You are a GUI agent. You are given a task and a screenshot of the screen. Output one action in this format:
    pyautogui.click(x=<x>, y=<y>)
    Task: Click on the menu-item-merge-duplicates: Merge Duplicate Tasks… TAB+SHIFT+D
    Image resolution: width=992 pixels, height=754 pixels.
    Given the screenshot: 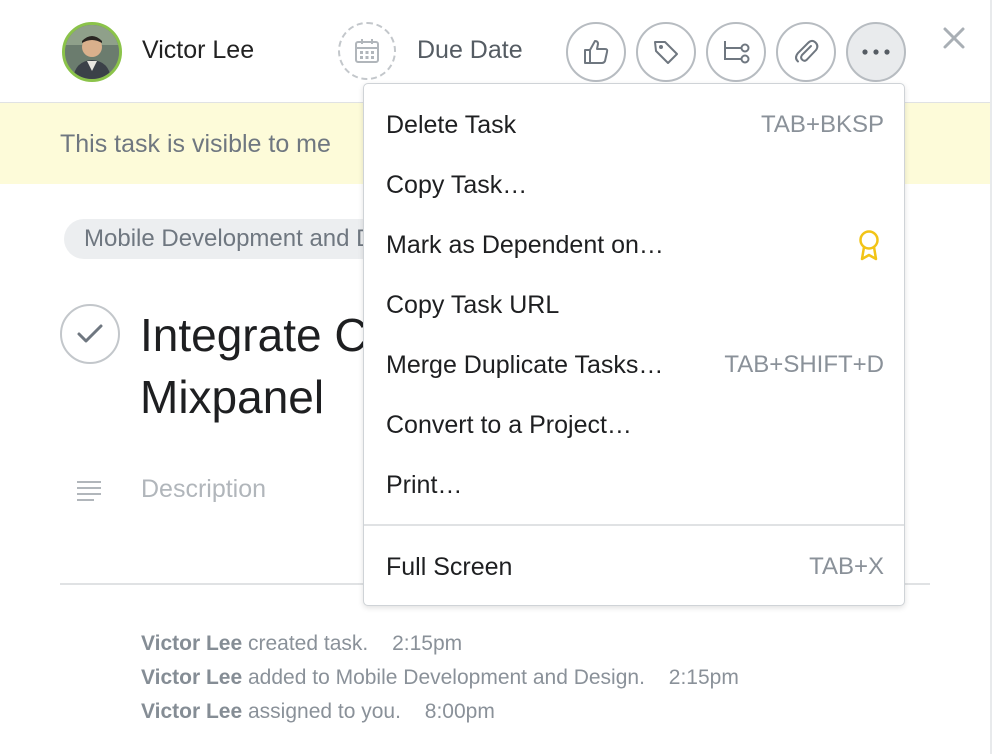 What is the action you would take?
    pyautogui.click(x=635, y=365)
    